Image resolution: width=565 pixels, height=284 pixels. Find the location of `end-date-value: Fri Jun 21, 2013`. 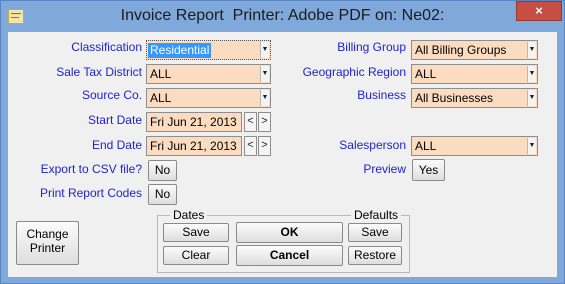

end-date-value: Fri Jun 21, 2013 is located at coordinates (193, 146).